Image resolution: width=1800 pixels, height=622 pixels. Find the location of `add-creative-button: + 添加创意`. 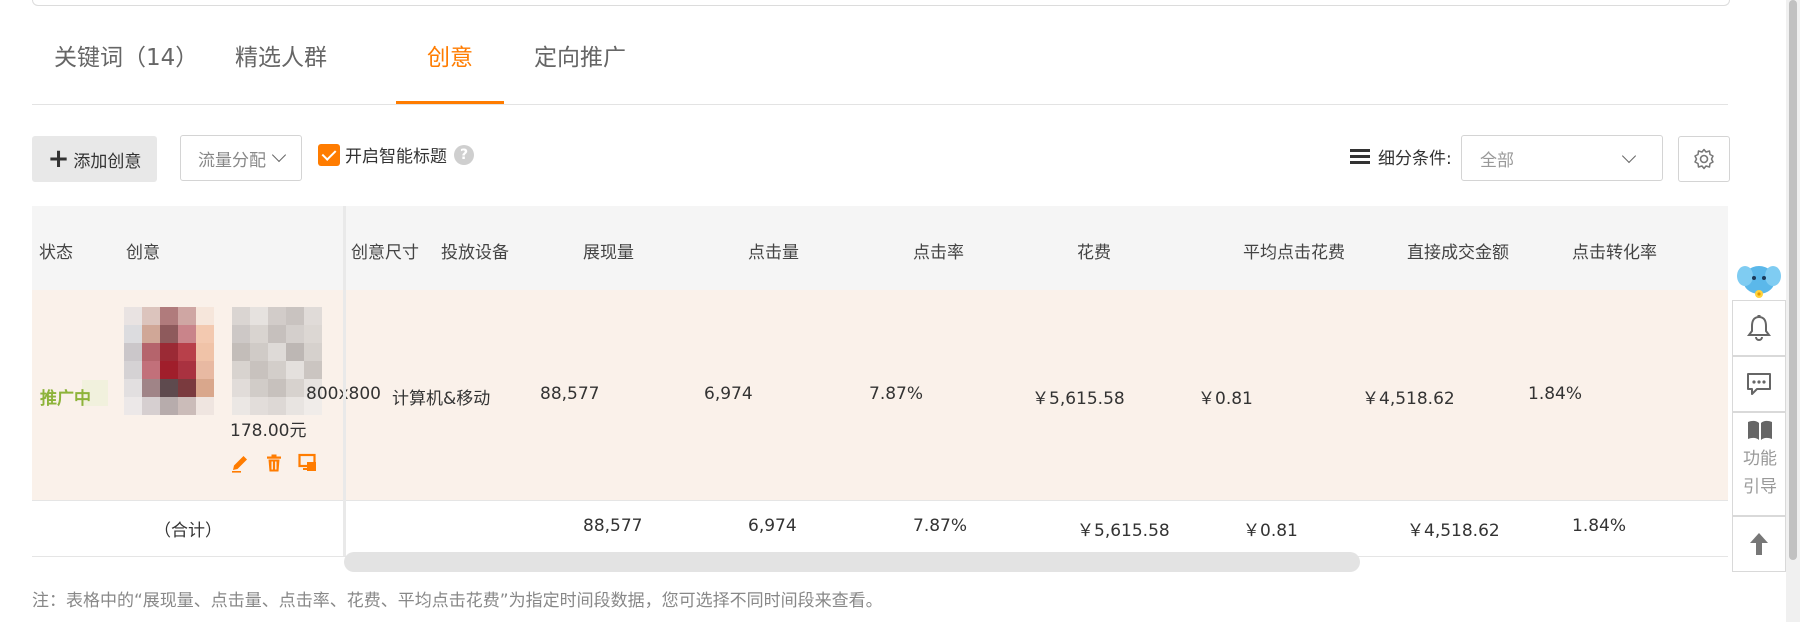

add-creative-button: + 添加创意 is located at coordinates (94, 159).